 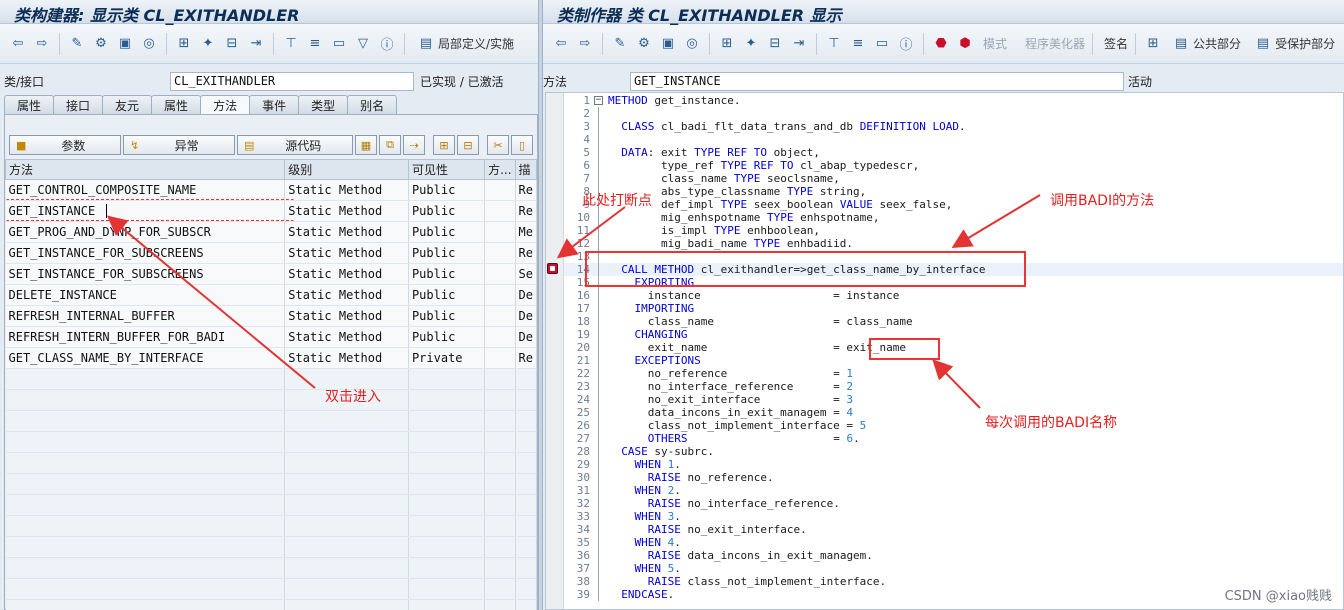 What do you see at coordinates (498, 145) in the screenshot?
I see `cut-icon: ✂` at bounding box center [498, 145].